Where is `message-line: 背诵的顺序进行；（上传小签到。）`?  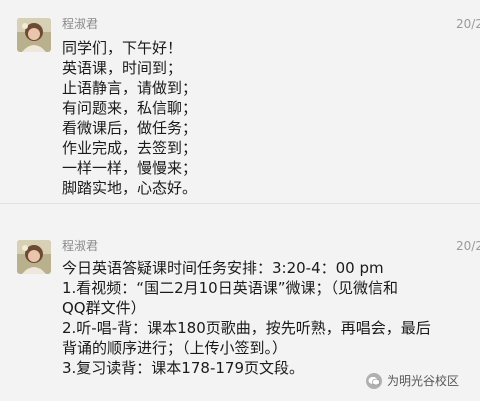
message-line: 背诵的顺序进行；（上传小签到。） is located at coordinates (175, 348).